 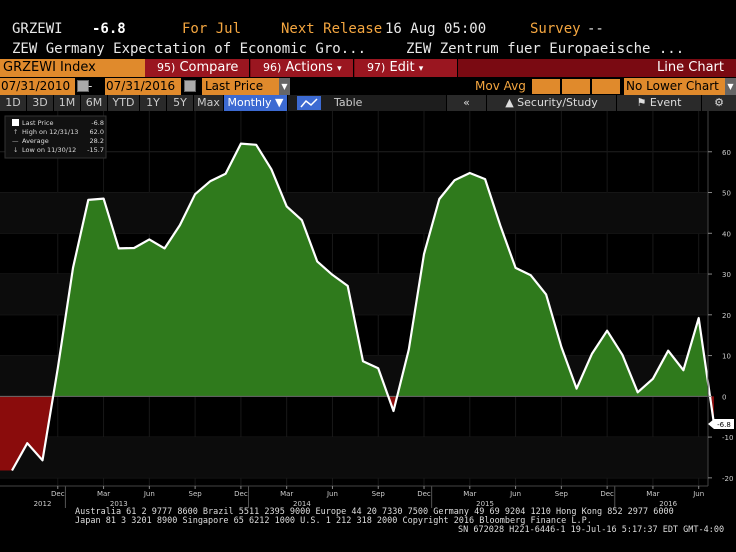 What do you see at coordinates (109, 29) in the screenshot?
I see `last-value: -6.8` at bounding box center [109, 29].